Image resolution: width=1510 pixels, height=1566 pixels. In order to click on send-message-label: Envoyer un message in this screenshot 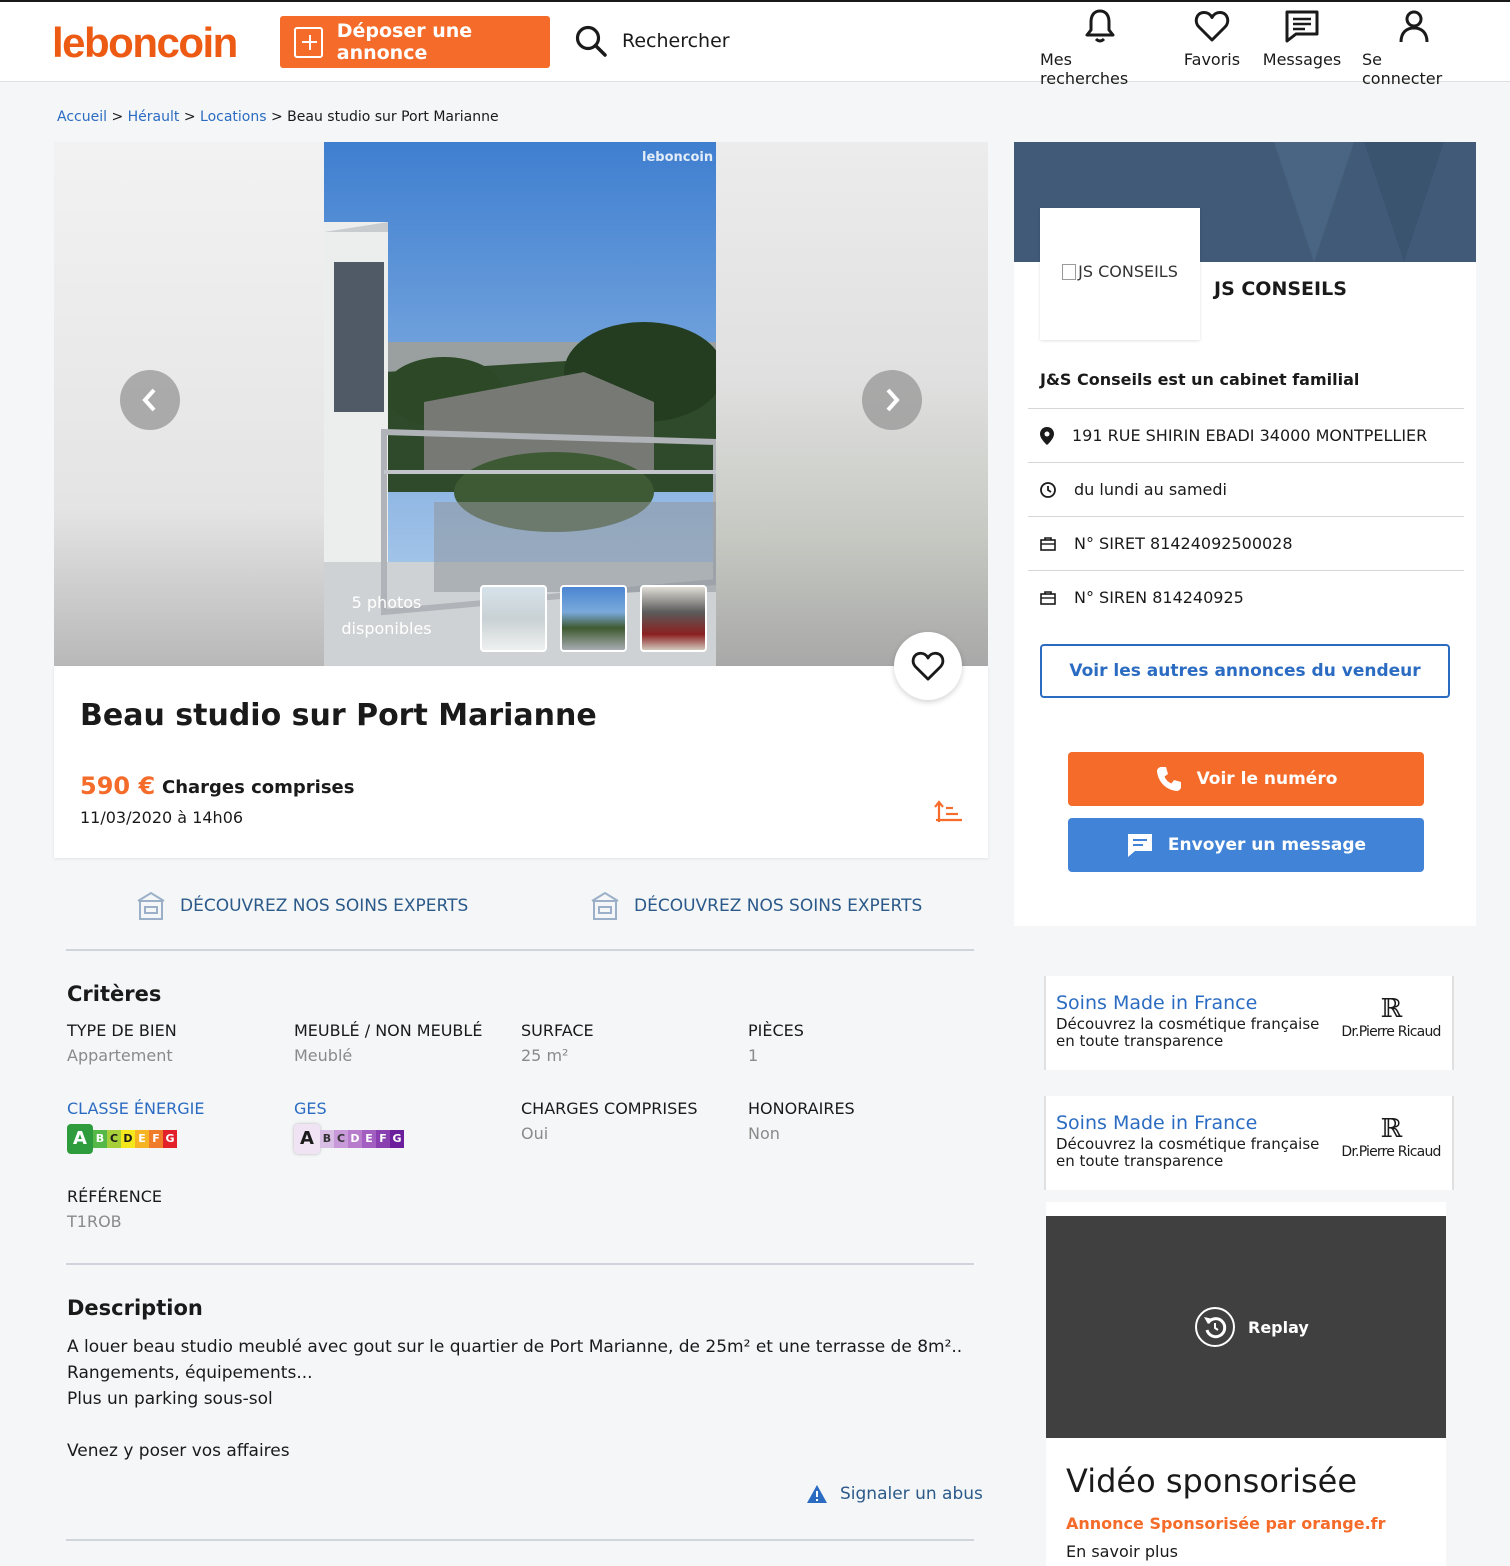, I will do `click(1267, 845)`.